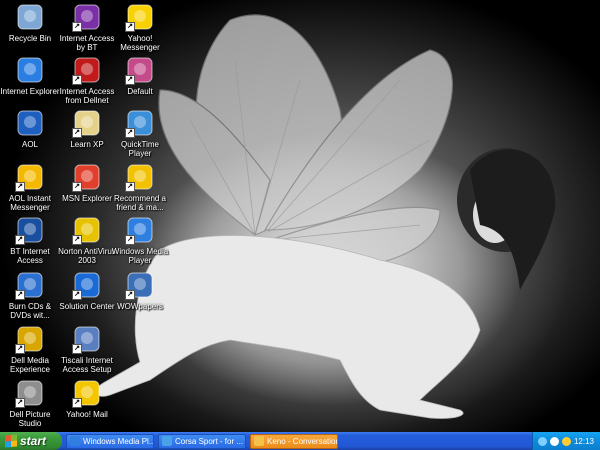 The image size is (600, 450). What do you see at coordinates (140, 91) in the screenshot?
I see `desktop-icon-label: Default` at bounding box center [140, 91].